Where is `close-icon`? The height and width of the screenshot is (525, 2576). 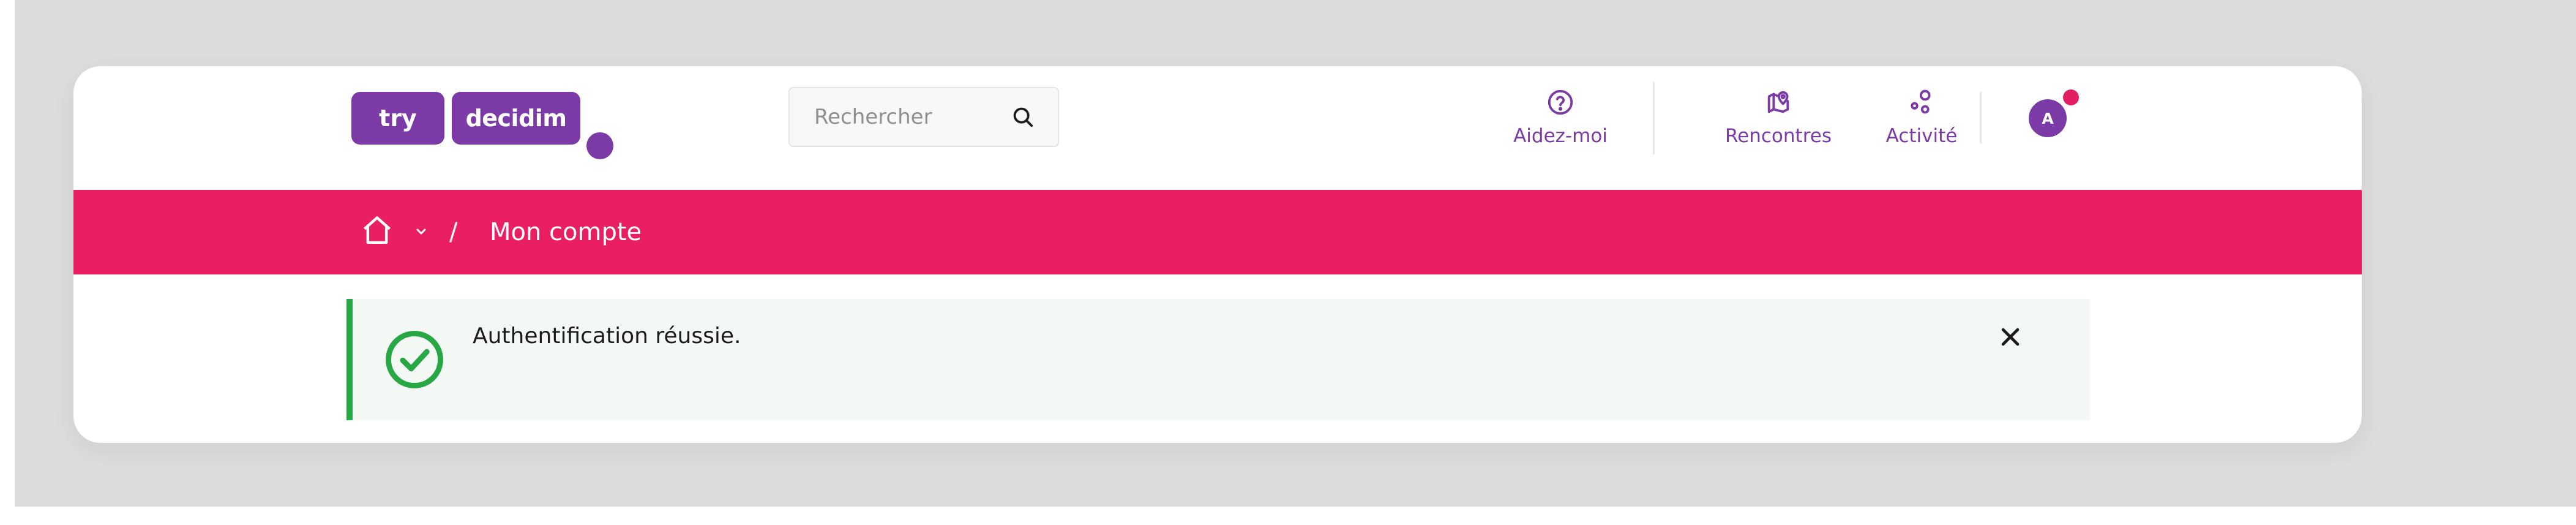 close-icon is located at coordinates (2011, 337).